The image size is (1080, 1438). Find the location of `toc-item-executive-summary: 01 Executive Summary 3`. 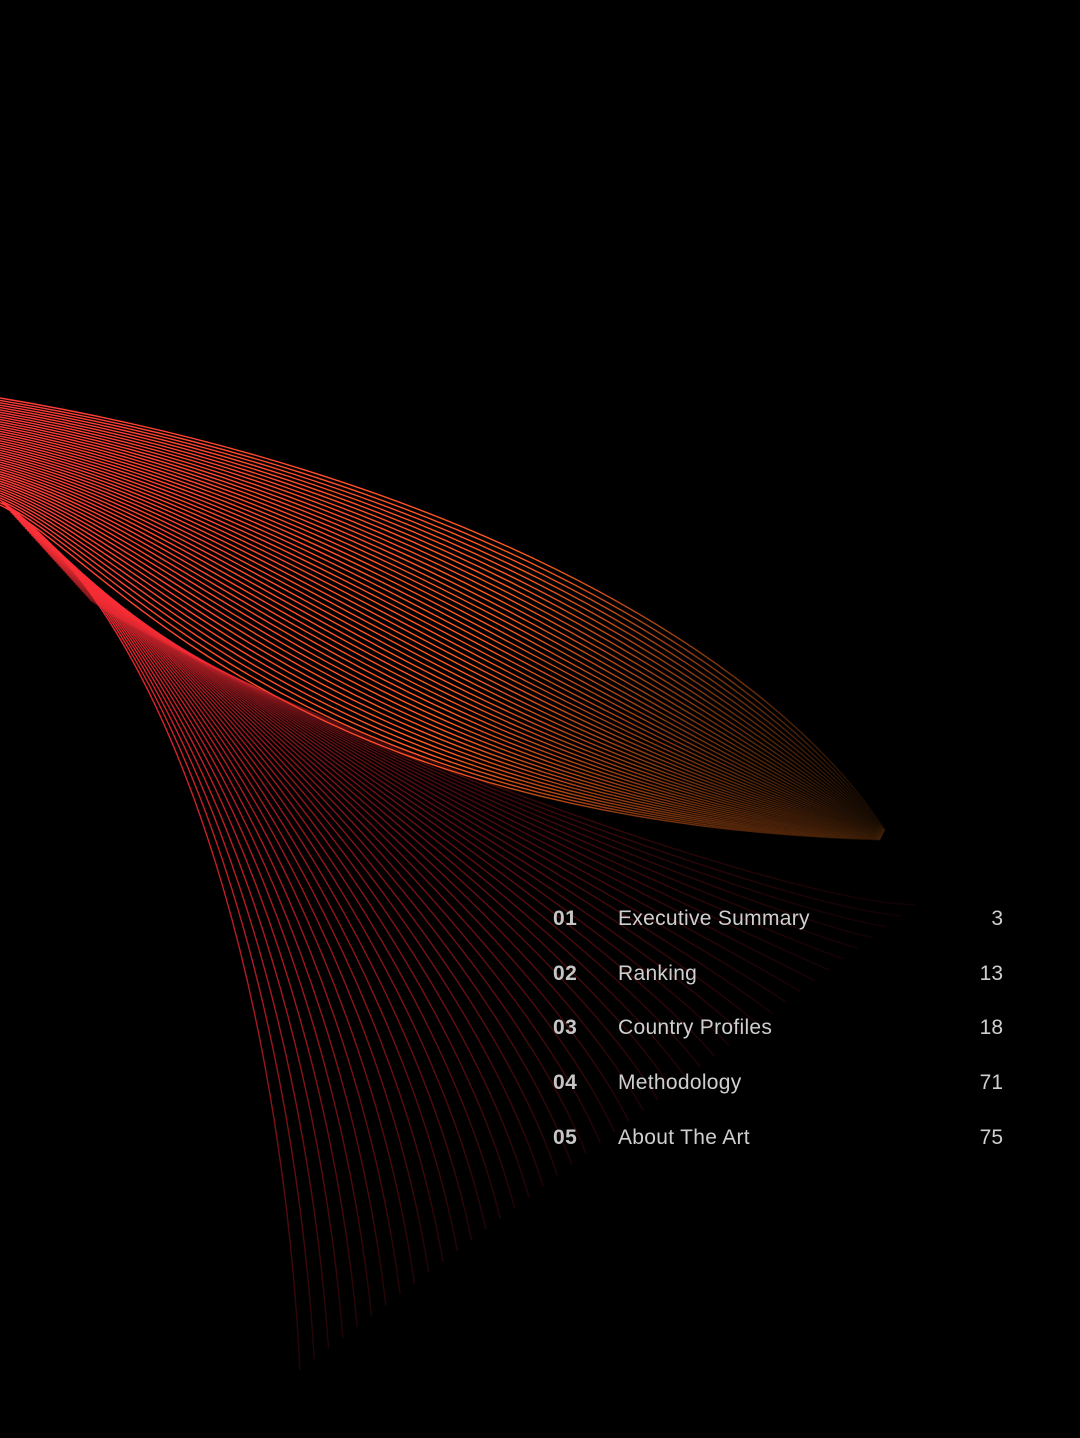

toc-item-executive-summary: 01 Executive Summary 3 is located at coordinates (778, 919).